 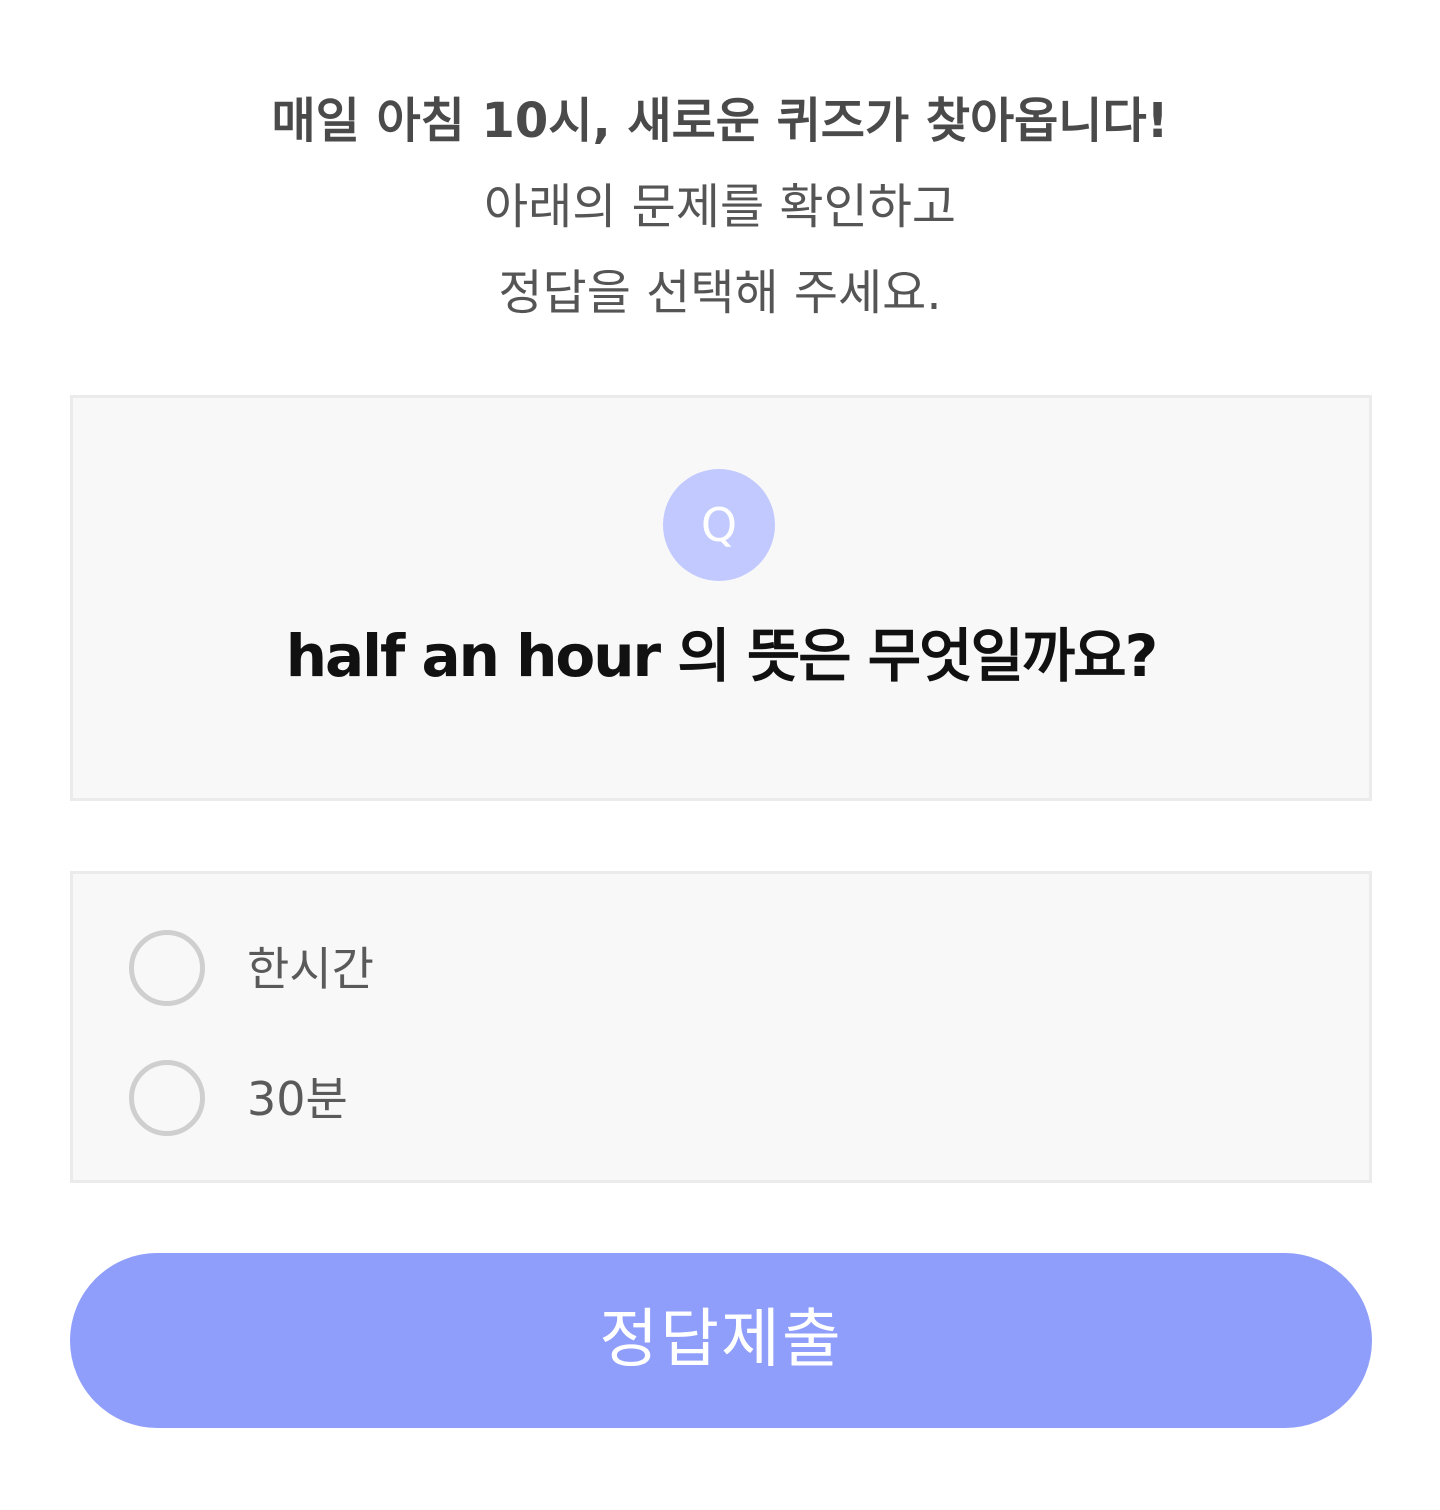 I want to click on intro-headline: 매일 아침 10시, 새로운 퀴즈가 찾아옵니다!, so click(x=720, y=121).